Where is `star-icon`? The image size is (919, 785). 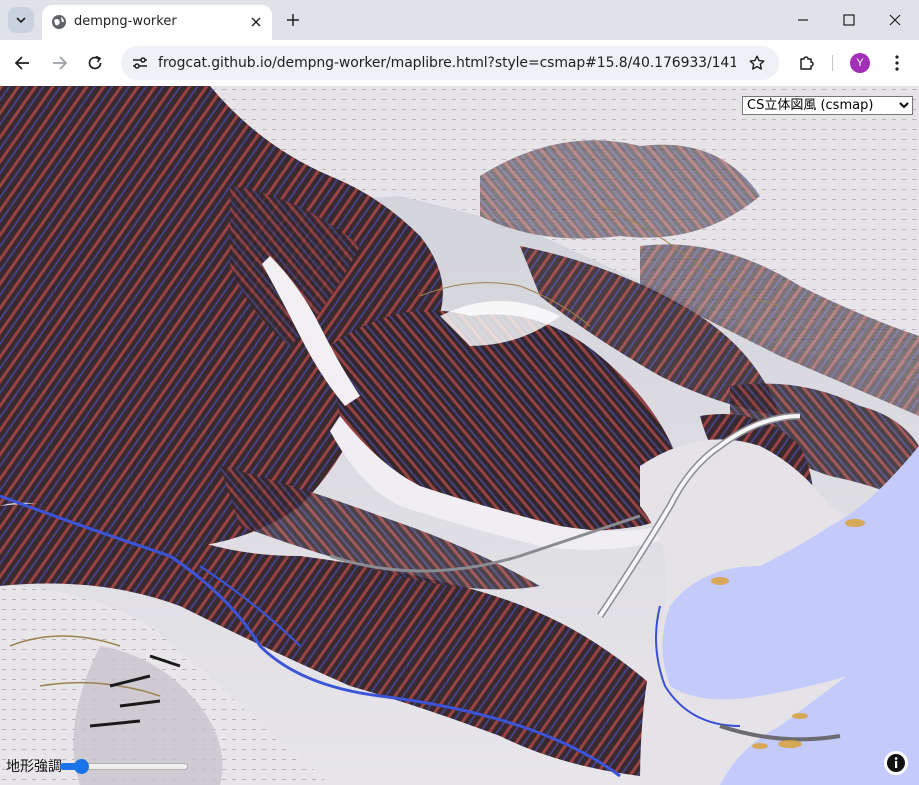
star-icon is located at coordinates (757, 62).